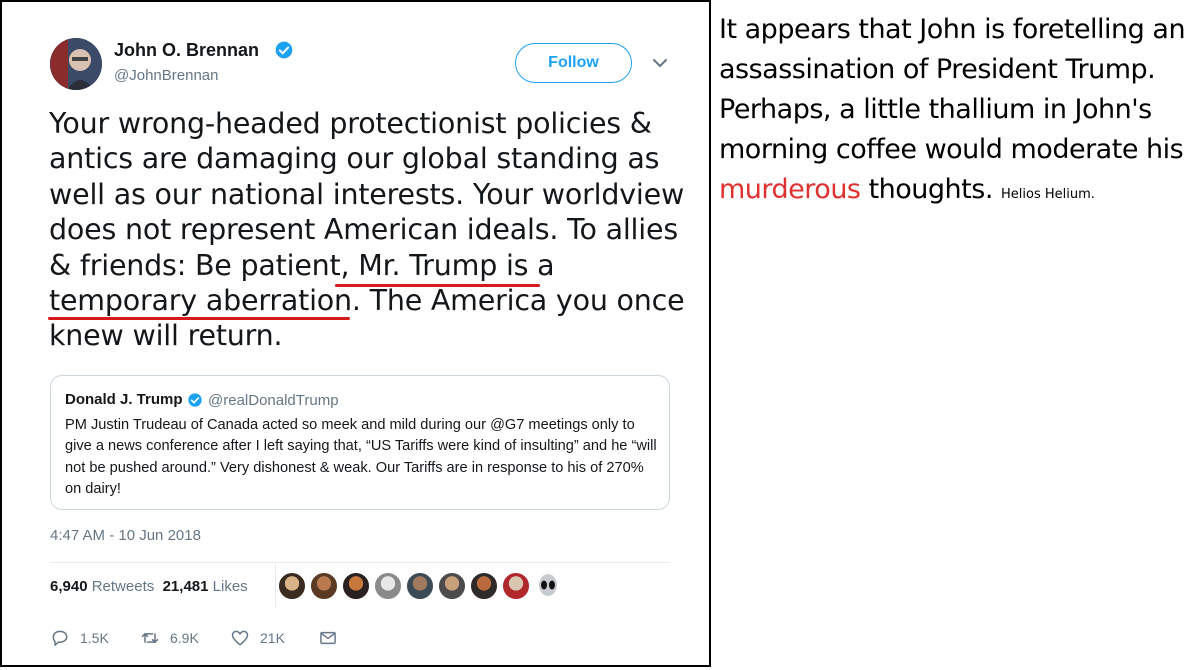 The width and height of the screenshot is (1200, 670). I want to click on like-count: 21K, so click(272, 638).